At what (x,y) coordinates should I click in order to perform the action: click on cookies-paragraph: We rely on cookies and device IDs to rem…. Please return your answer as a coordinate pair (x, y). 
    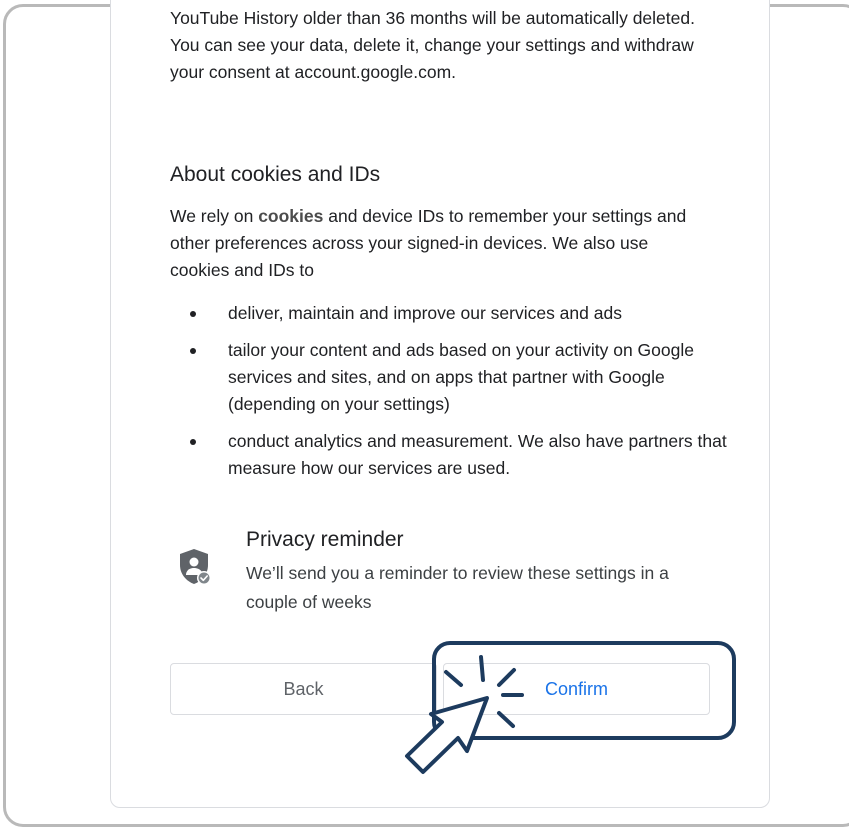
    Looking at the image, I should click on (440, 243).